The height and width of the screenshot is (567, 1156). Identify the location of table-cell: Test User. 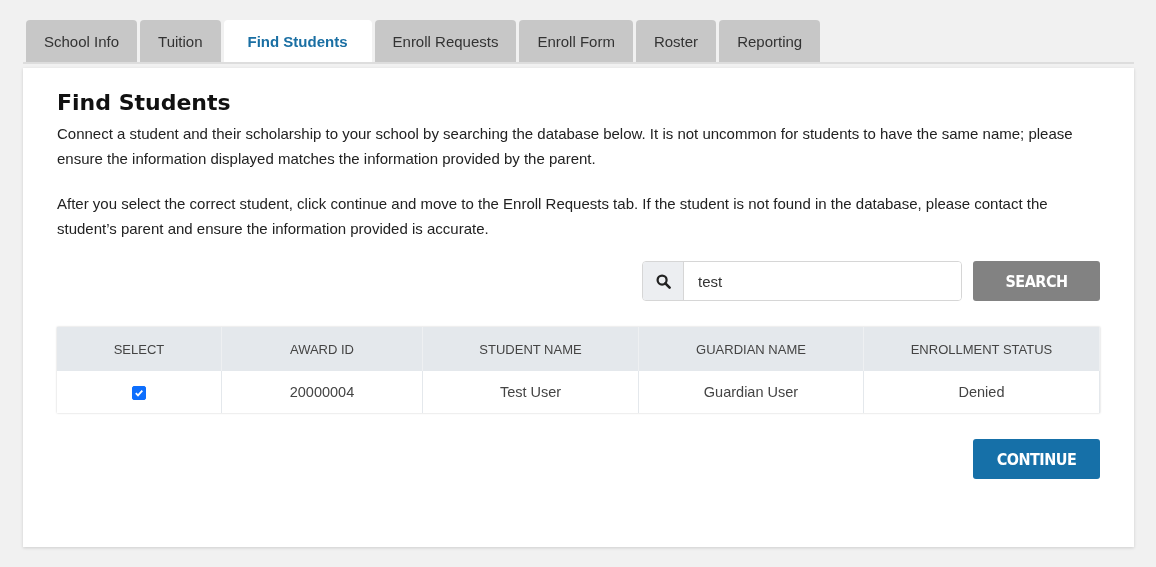
(530, 392).